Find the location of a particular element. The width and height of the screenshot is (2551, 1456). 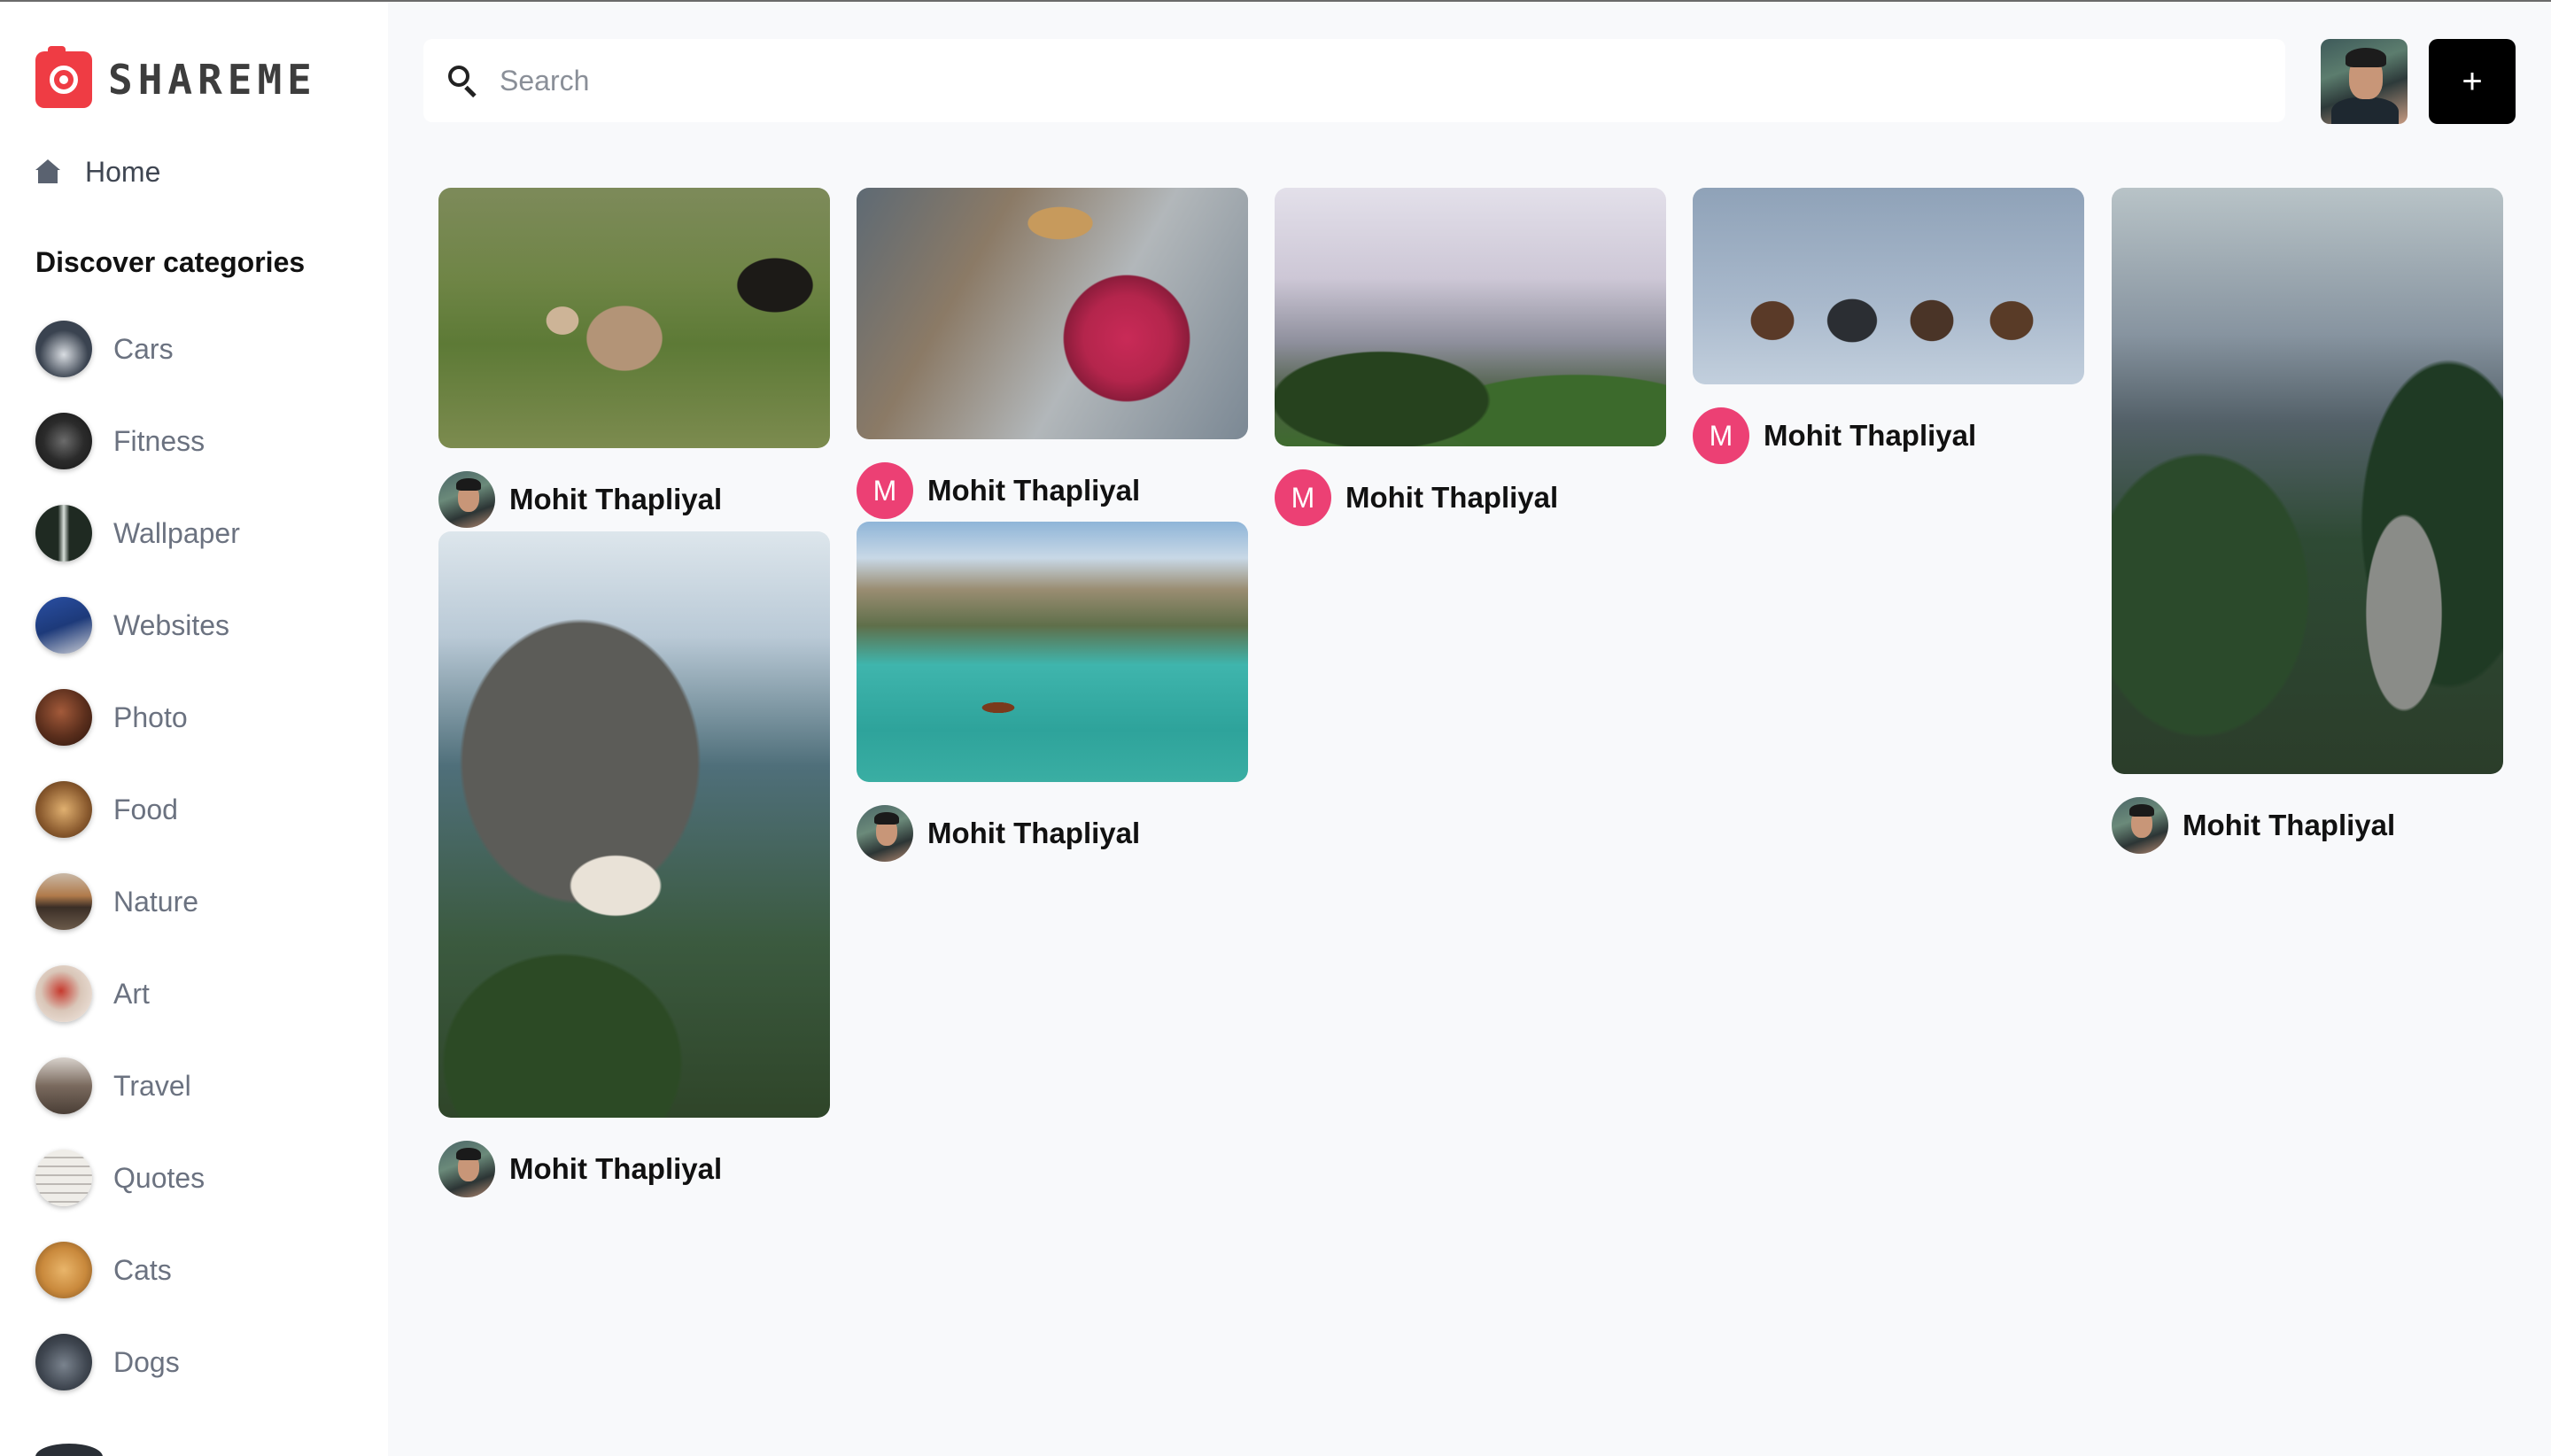

search-bar is located at coordinates (1354, 80).